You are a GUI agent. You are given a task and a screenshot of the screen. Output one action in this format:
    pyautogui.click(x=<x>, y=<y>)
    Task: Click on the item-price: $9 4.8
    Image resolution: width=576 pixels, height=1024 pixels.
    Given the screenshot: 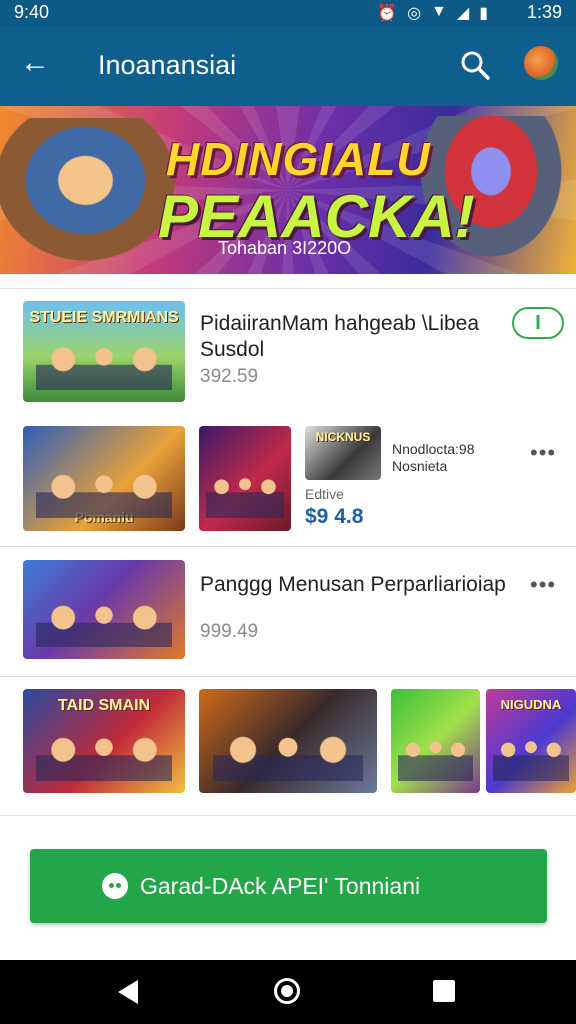 What is the action you would take?
    pyautogui.click(x=334, y=516)
    